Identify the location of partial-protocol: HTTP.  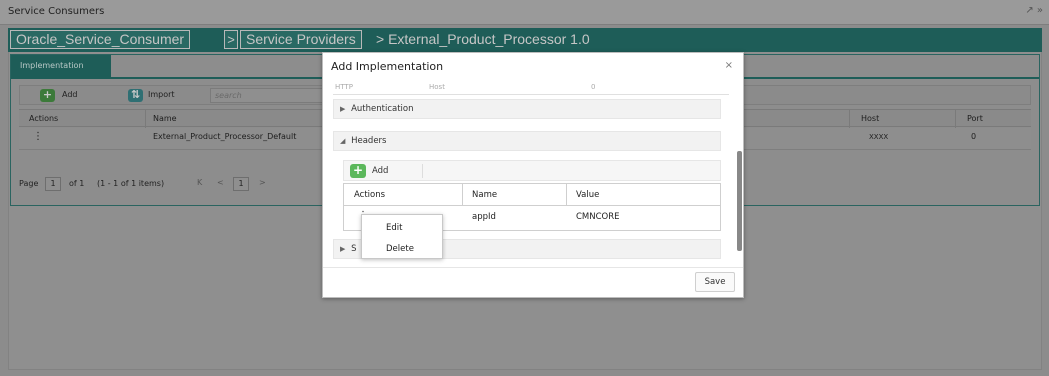
(344, 87).